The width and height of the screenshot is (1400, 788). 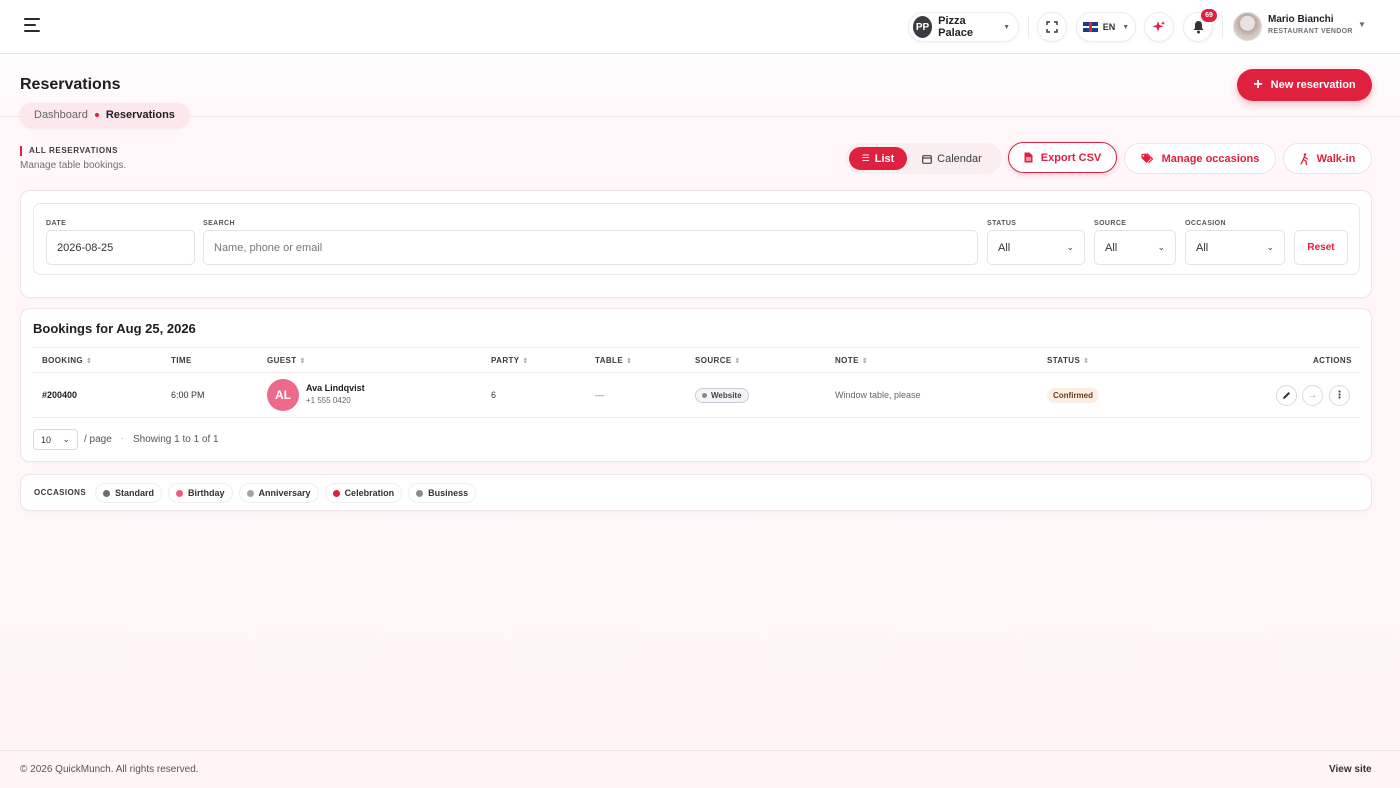 I want to click on pagination-summary: Showing 1 to 1 of 1, so click(x=176, y=439).